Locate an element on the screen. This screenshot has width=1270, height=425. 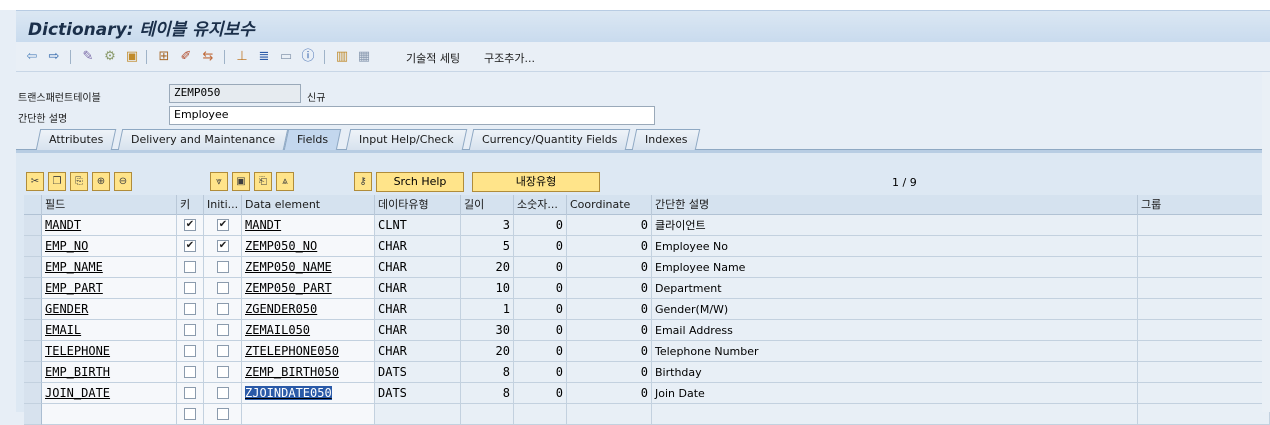
sort-down-icon: ⩔ is located at coordinates (219, 181).